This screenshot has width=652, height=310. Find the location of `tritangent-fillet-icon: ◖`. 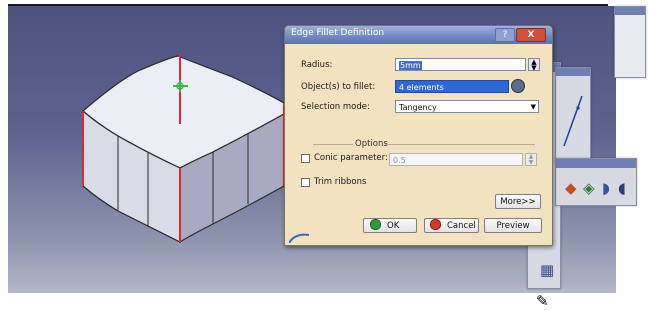

tritangent-fillet-icon: ◖ is located at coordinates (622, 188).